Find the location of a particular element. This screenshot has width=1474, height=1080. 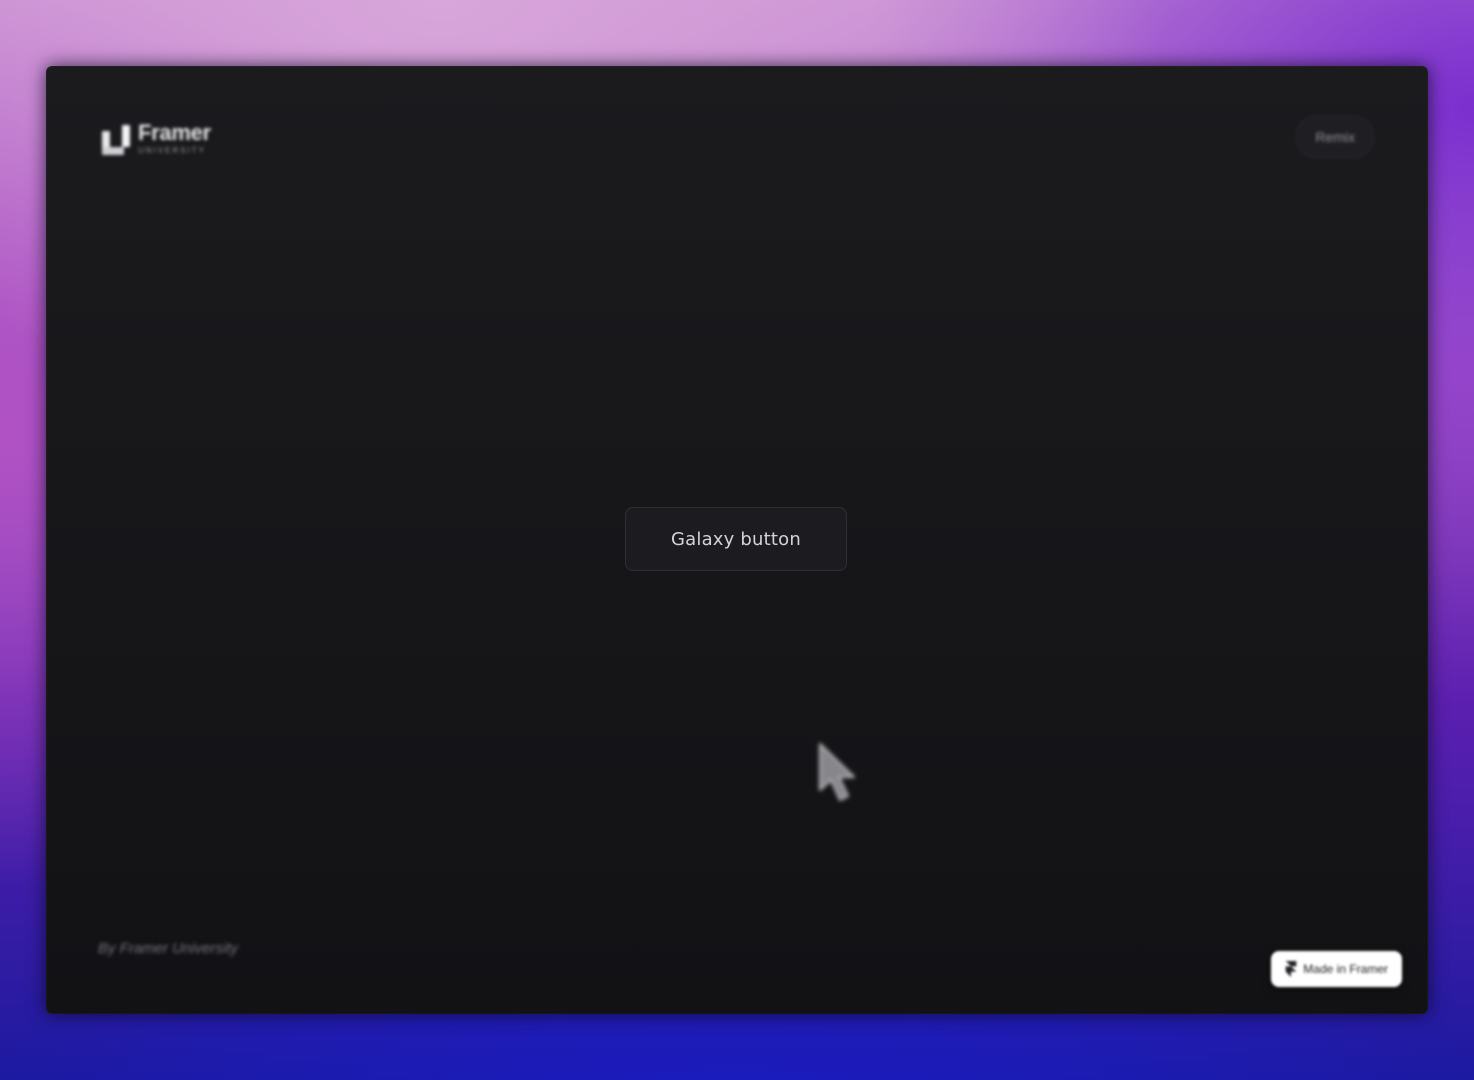

logo-text: Framer UNIVERSITY is located at coordinates (174, 137).